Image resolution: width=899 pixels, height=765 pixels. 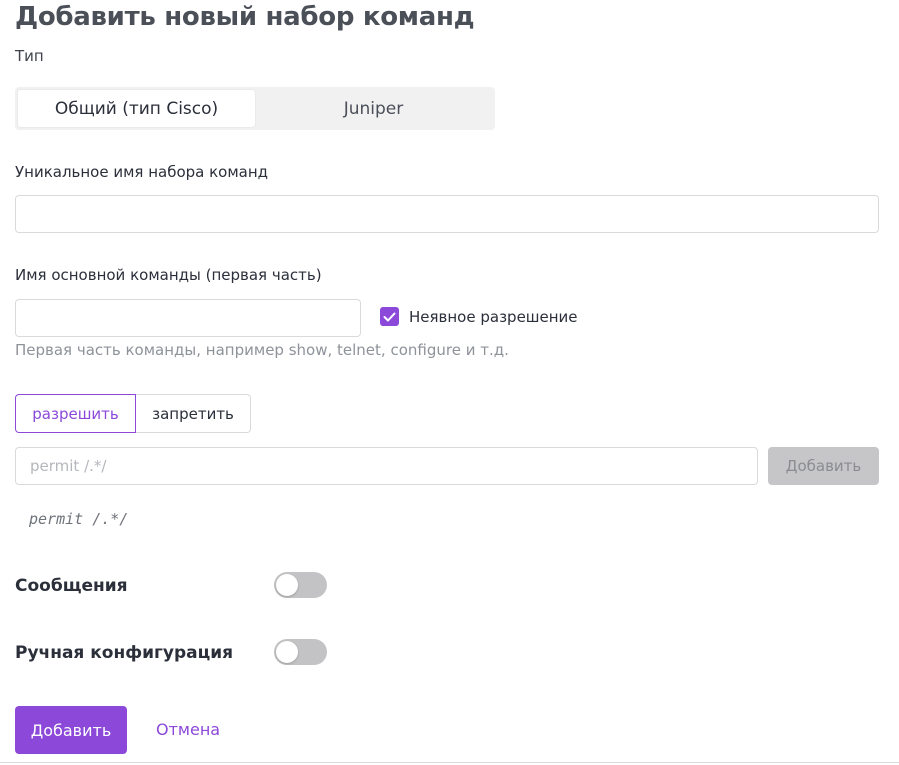 What do you see at coordinates (373, 108) in the screenshot?
I see `type-option-juniper: Juniper` at bounding box center [373, 108].